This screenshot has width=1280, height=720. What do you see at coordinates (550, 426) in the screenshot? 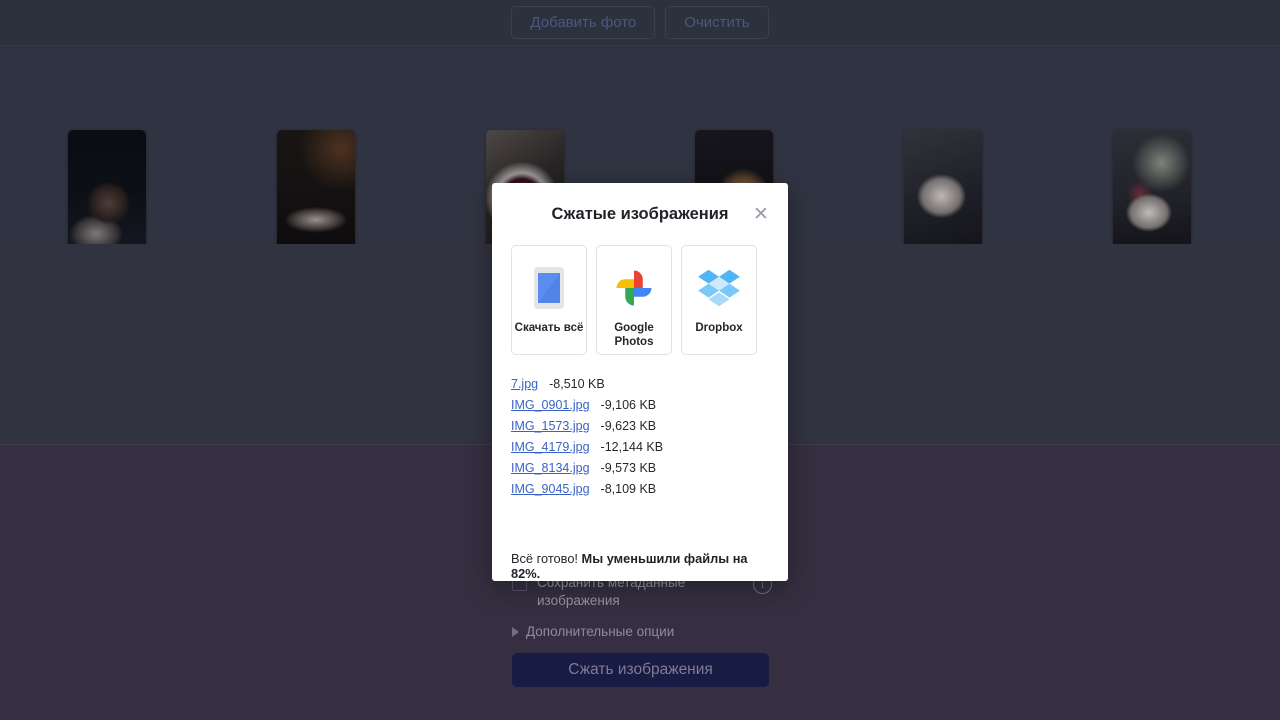
I see `file-link: IMG_1573.jpg` at bounding box center [550, 426].